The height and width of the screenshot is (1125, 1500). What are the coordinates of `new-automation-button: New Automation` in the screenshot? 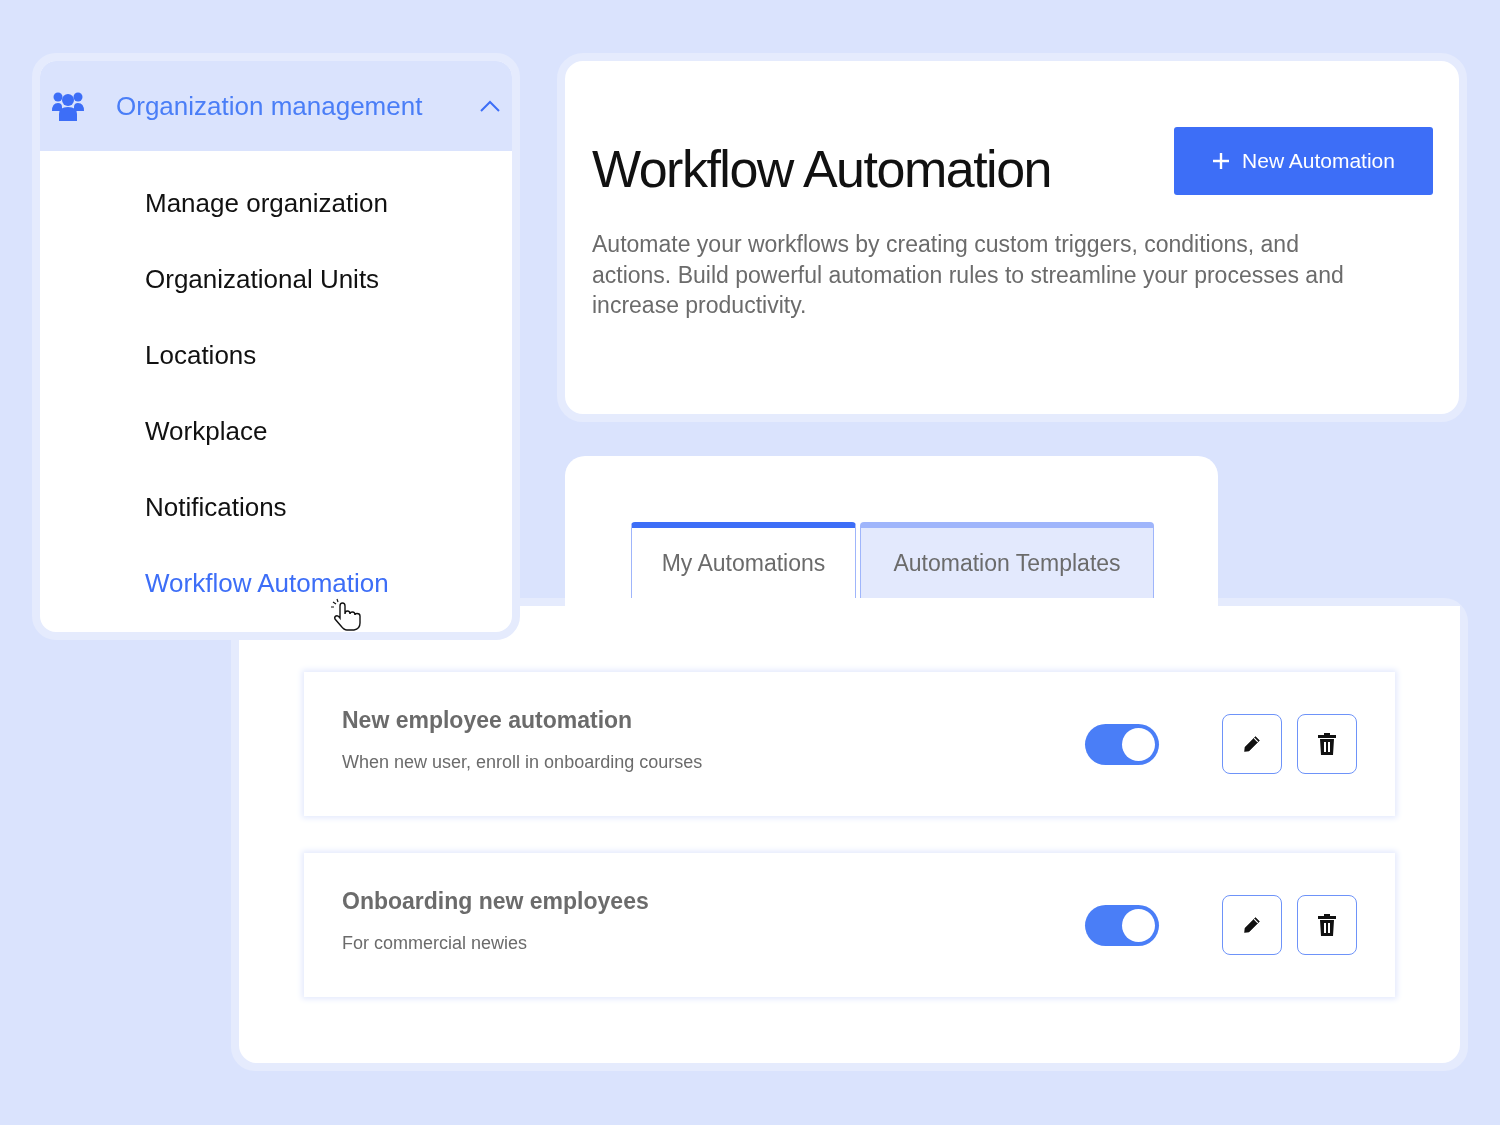 It's located at (1303, 161).